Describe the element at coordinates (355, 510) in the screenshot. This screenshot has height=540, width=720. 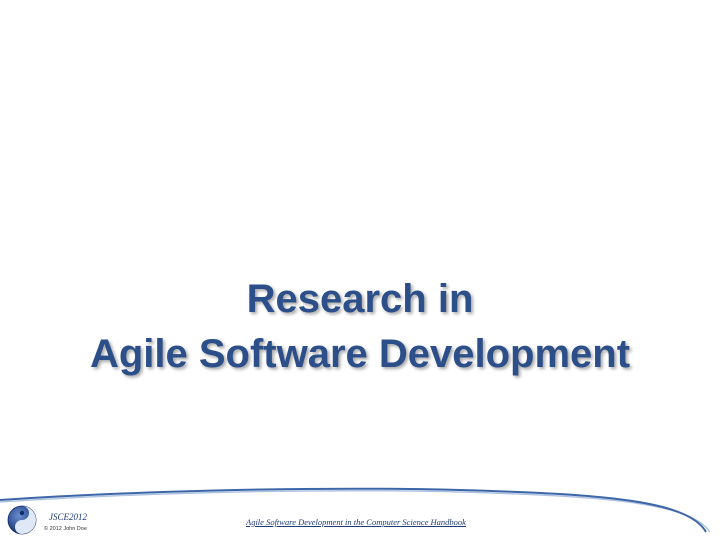
I see `footer-swoosh` at that location.